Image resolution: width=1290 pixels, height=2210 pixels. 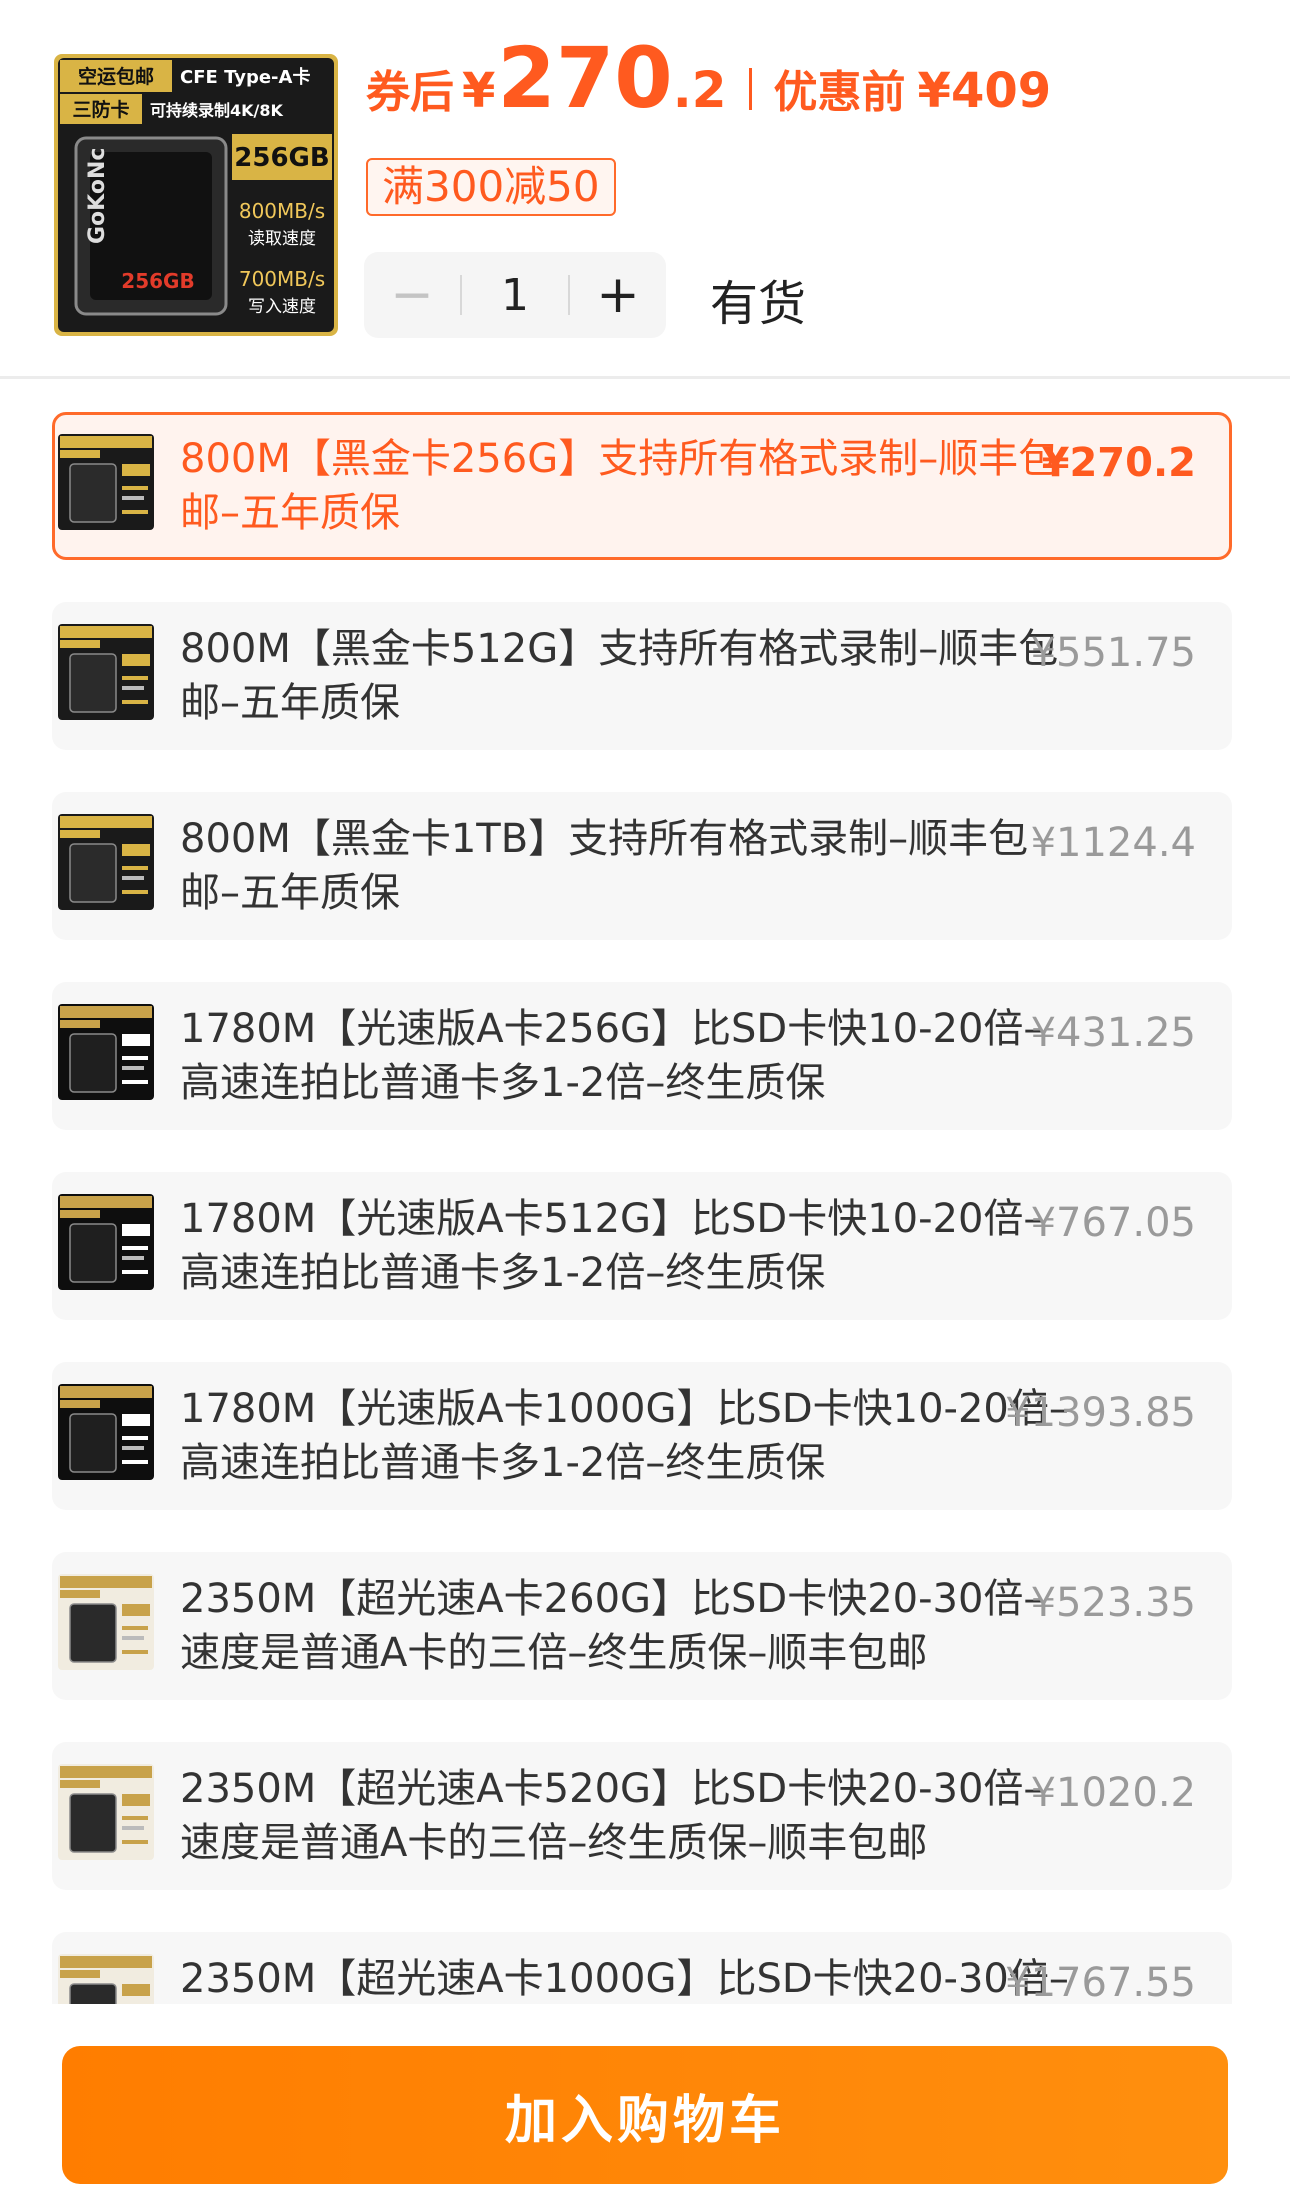 What do you see at coordinates (217, 110) in the screenshot?
I see `hero-record-badge: 可持续录制4K/8K` at bounding box center [217, 110].